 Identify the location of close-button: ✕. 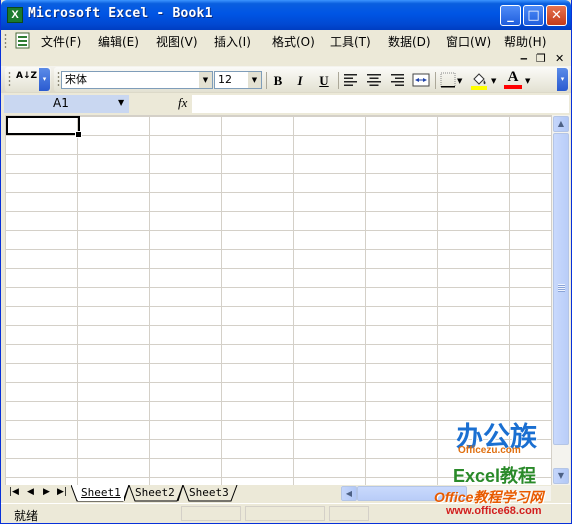
(556, 15).